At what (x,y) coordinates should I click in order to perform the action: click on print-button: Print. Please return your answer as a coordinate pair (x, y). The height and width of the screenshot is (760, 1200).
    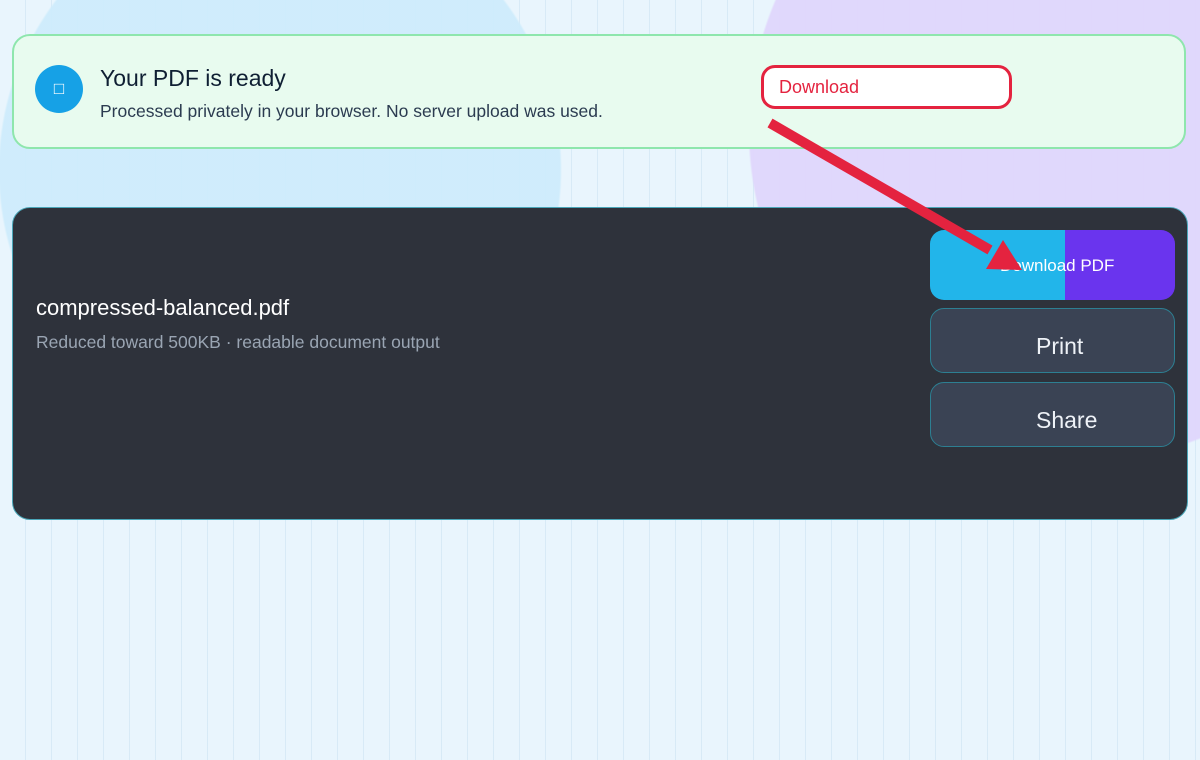
    Looking at the image, I should click on (1052, 340).